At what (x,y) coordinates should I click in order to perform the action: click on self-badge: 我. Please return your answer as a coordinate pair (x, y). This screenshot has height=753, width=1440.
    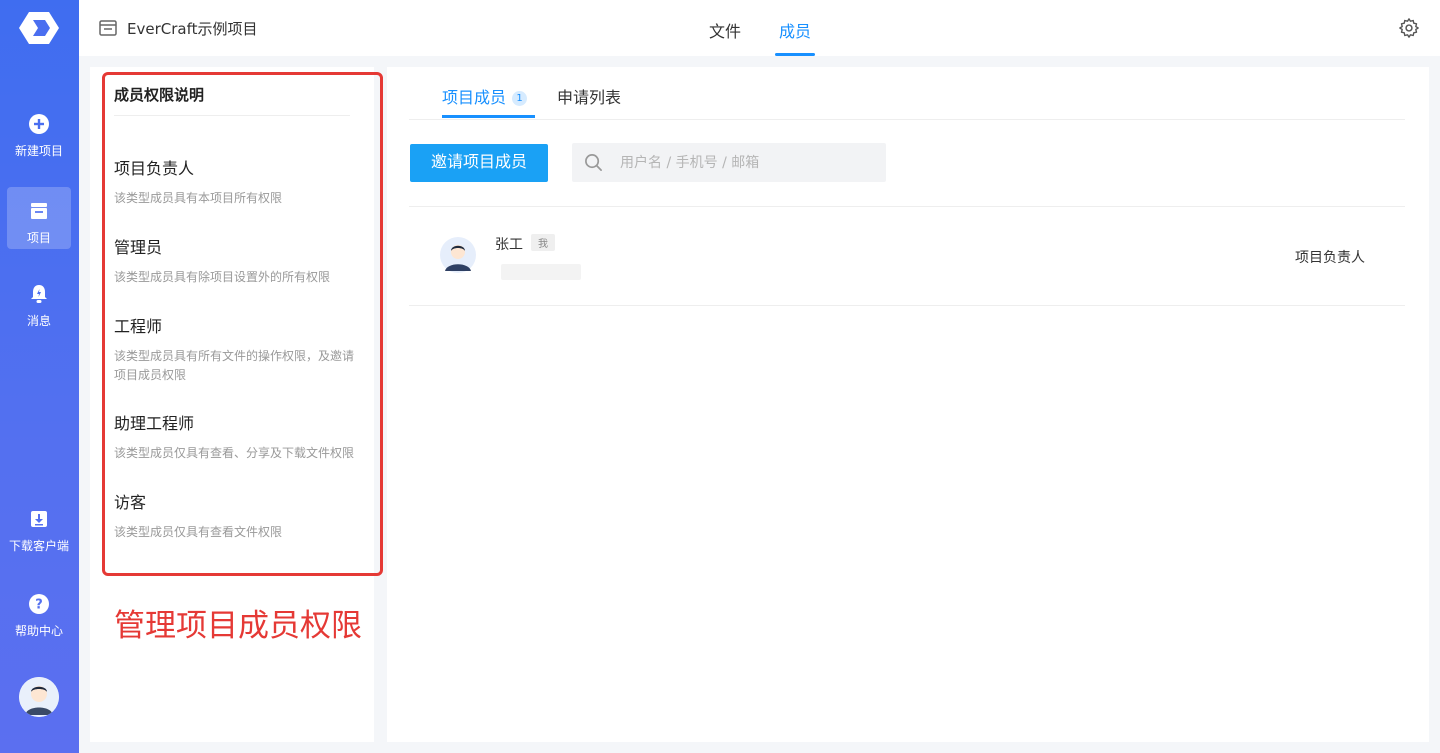
    Looking at the image, I should click on (543, 242).